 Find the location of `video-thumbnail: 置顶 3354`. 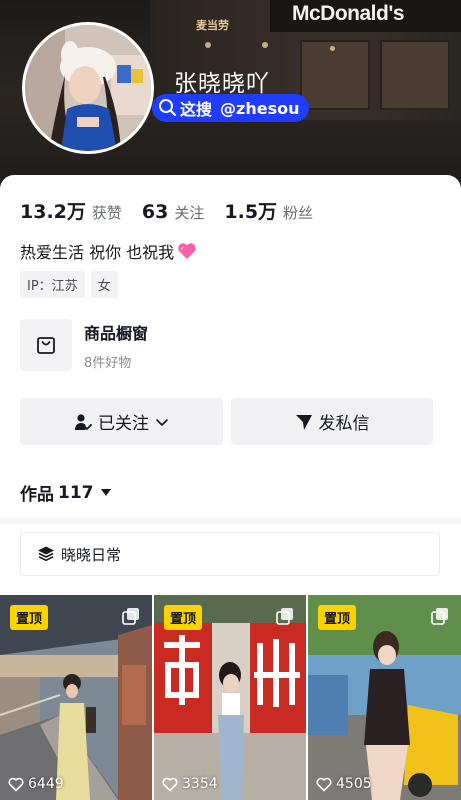

video-thumbnail: 置顶 3354 is located at coordinates (230, 697).